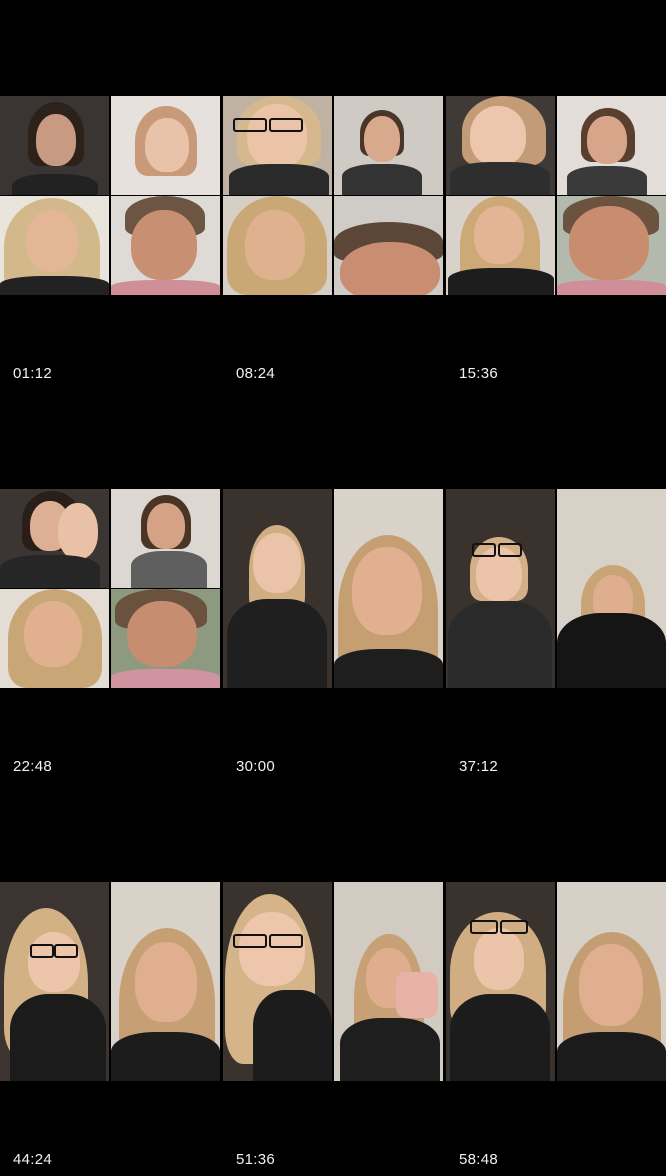 The image size is (666, 1176). Describe the element at coordinates (256, 766) in the screenshot. I see `timestamp: 30:00` at that location.